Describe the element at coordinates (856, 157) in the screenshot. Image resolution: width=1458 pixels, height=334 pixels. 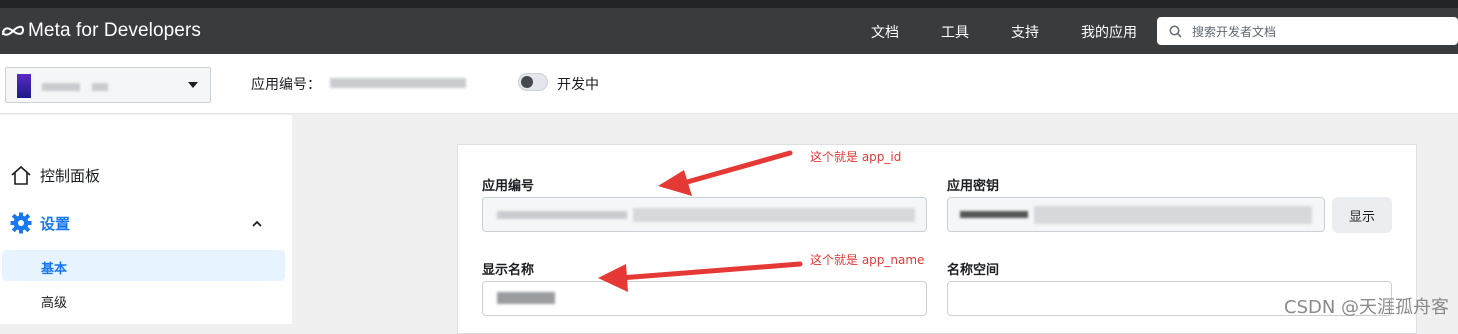
I see `app-id-annotation: 这个就是 app_id` at that location.